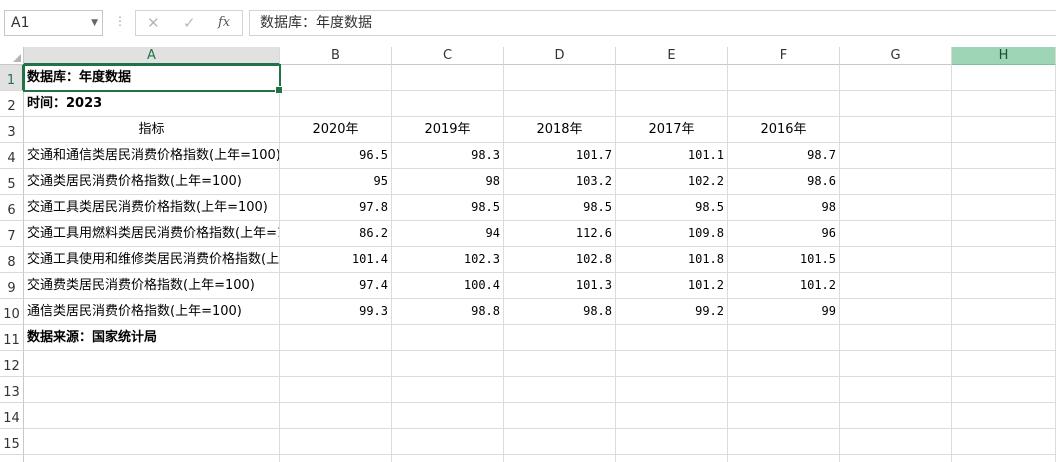  Describe the element at coordinates (1004, 130) in the screenshot. I see `cell-h3` at that location.